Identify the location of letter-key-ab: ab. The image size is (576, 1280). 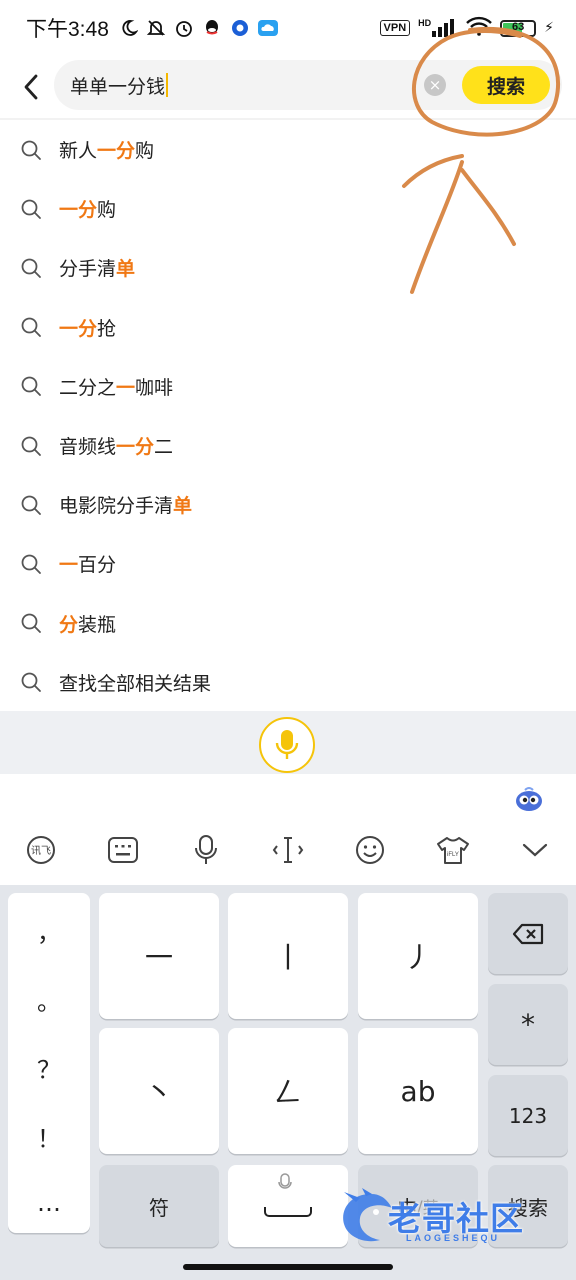
(418, 1091).